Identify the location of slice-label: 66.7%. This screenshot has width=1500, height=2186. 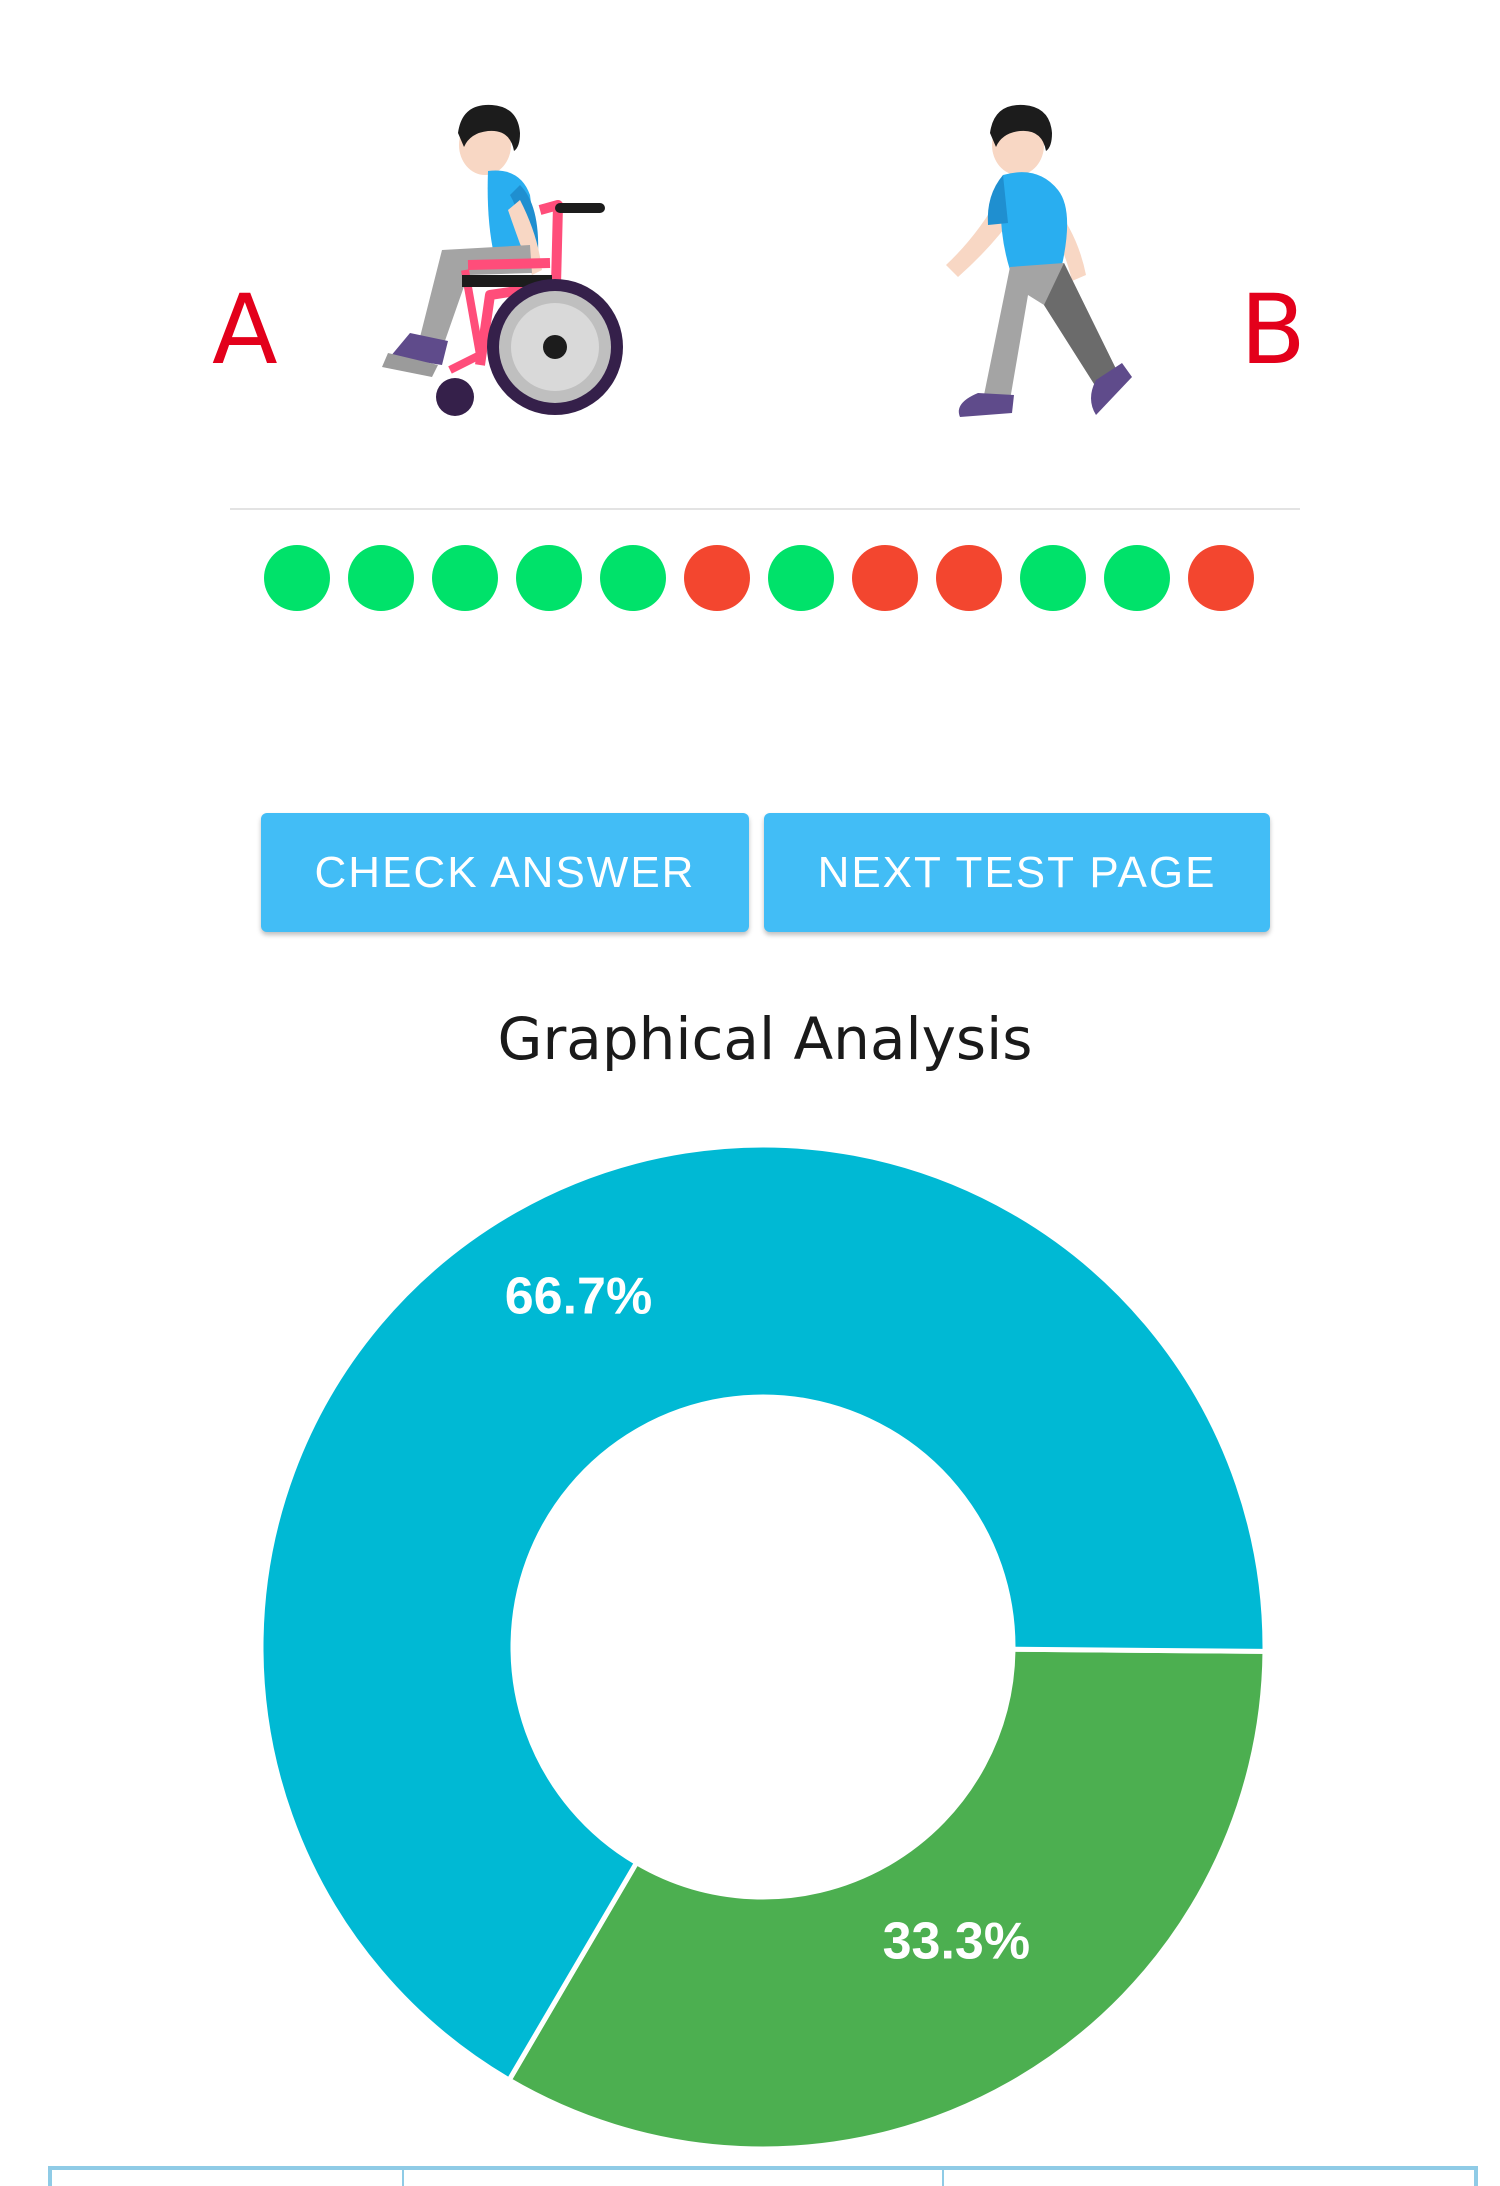
(578, 1297).